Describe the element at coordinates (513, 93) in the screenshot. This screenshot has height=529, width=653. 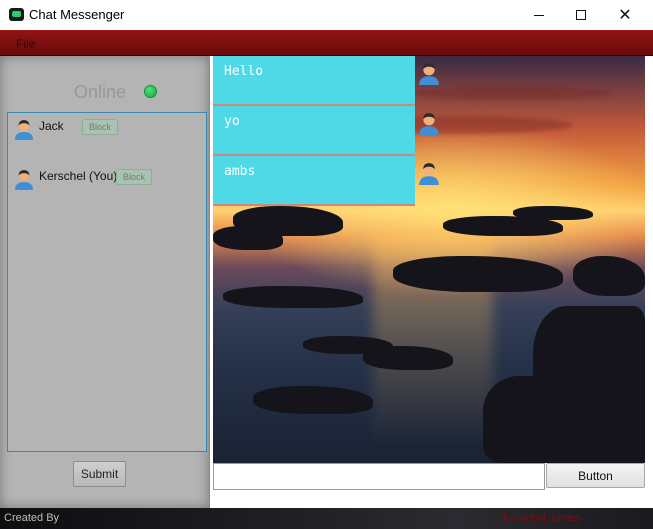
I see `background-cloud` at that location.